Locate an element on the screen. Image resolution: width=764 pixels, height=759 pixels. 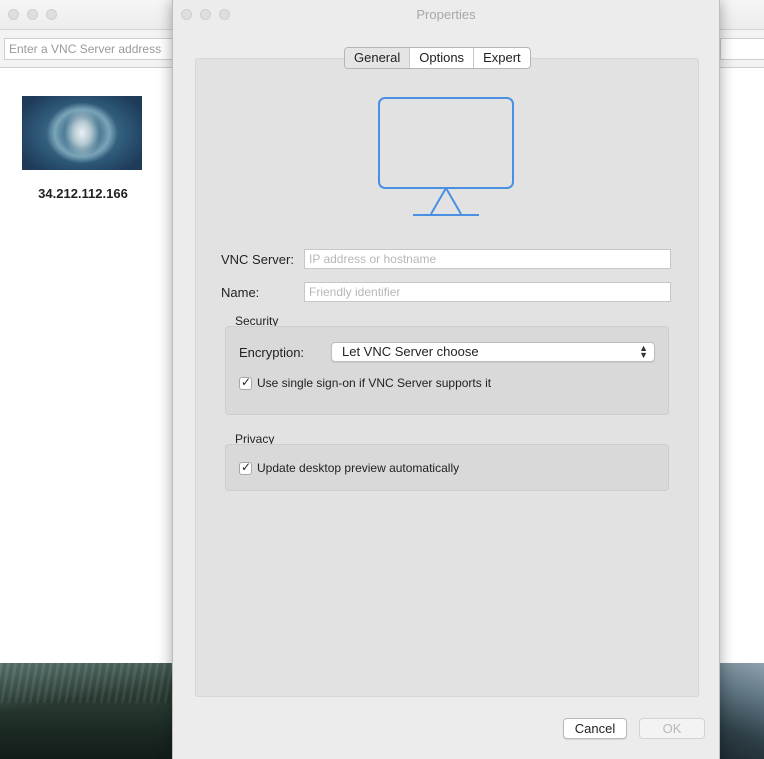
name-input is located at coordinates (487, 292).